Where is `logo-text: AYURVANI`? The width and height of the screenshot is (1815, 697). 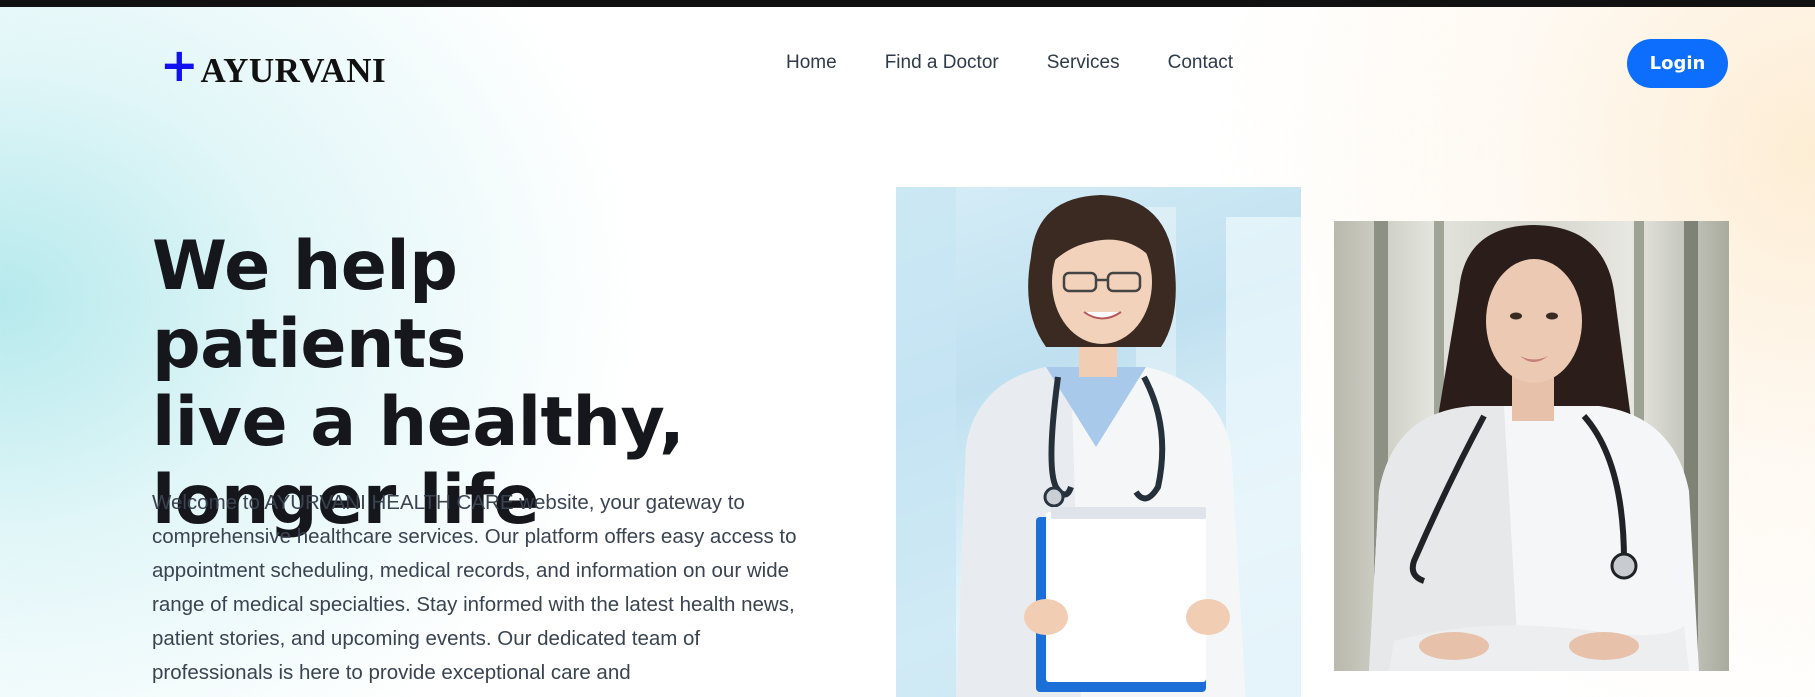 logo-text: AYURVANI is located at coordinates (293, 70).